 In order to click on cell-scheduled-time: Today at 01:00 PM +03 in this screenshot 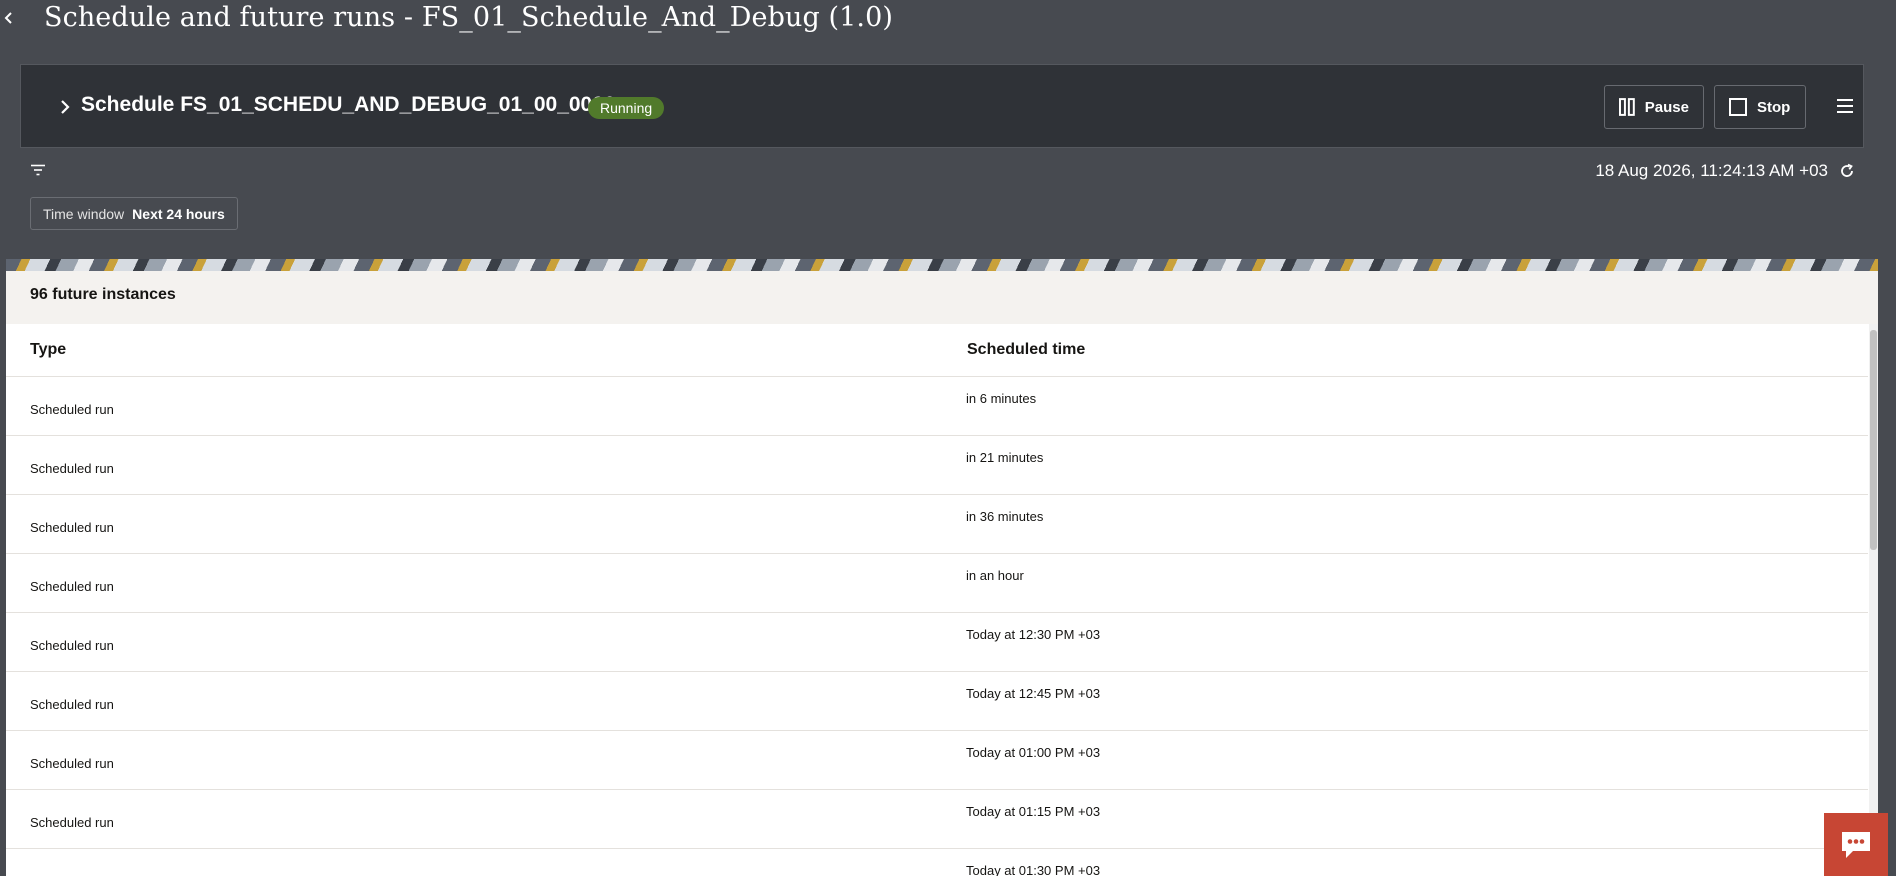, I will do `click(1033, 752)`.